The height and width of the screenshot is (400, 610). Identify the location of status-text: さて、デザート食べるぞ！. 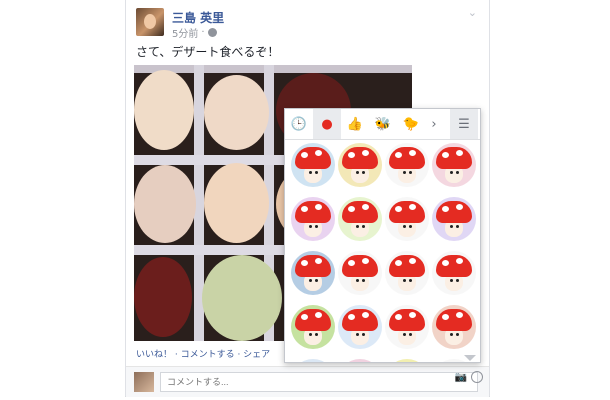
(208, 52).